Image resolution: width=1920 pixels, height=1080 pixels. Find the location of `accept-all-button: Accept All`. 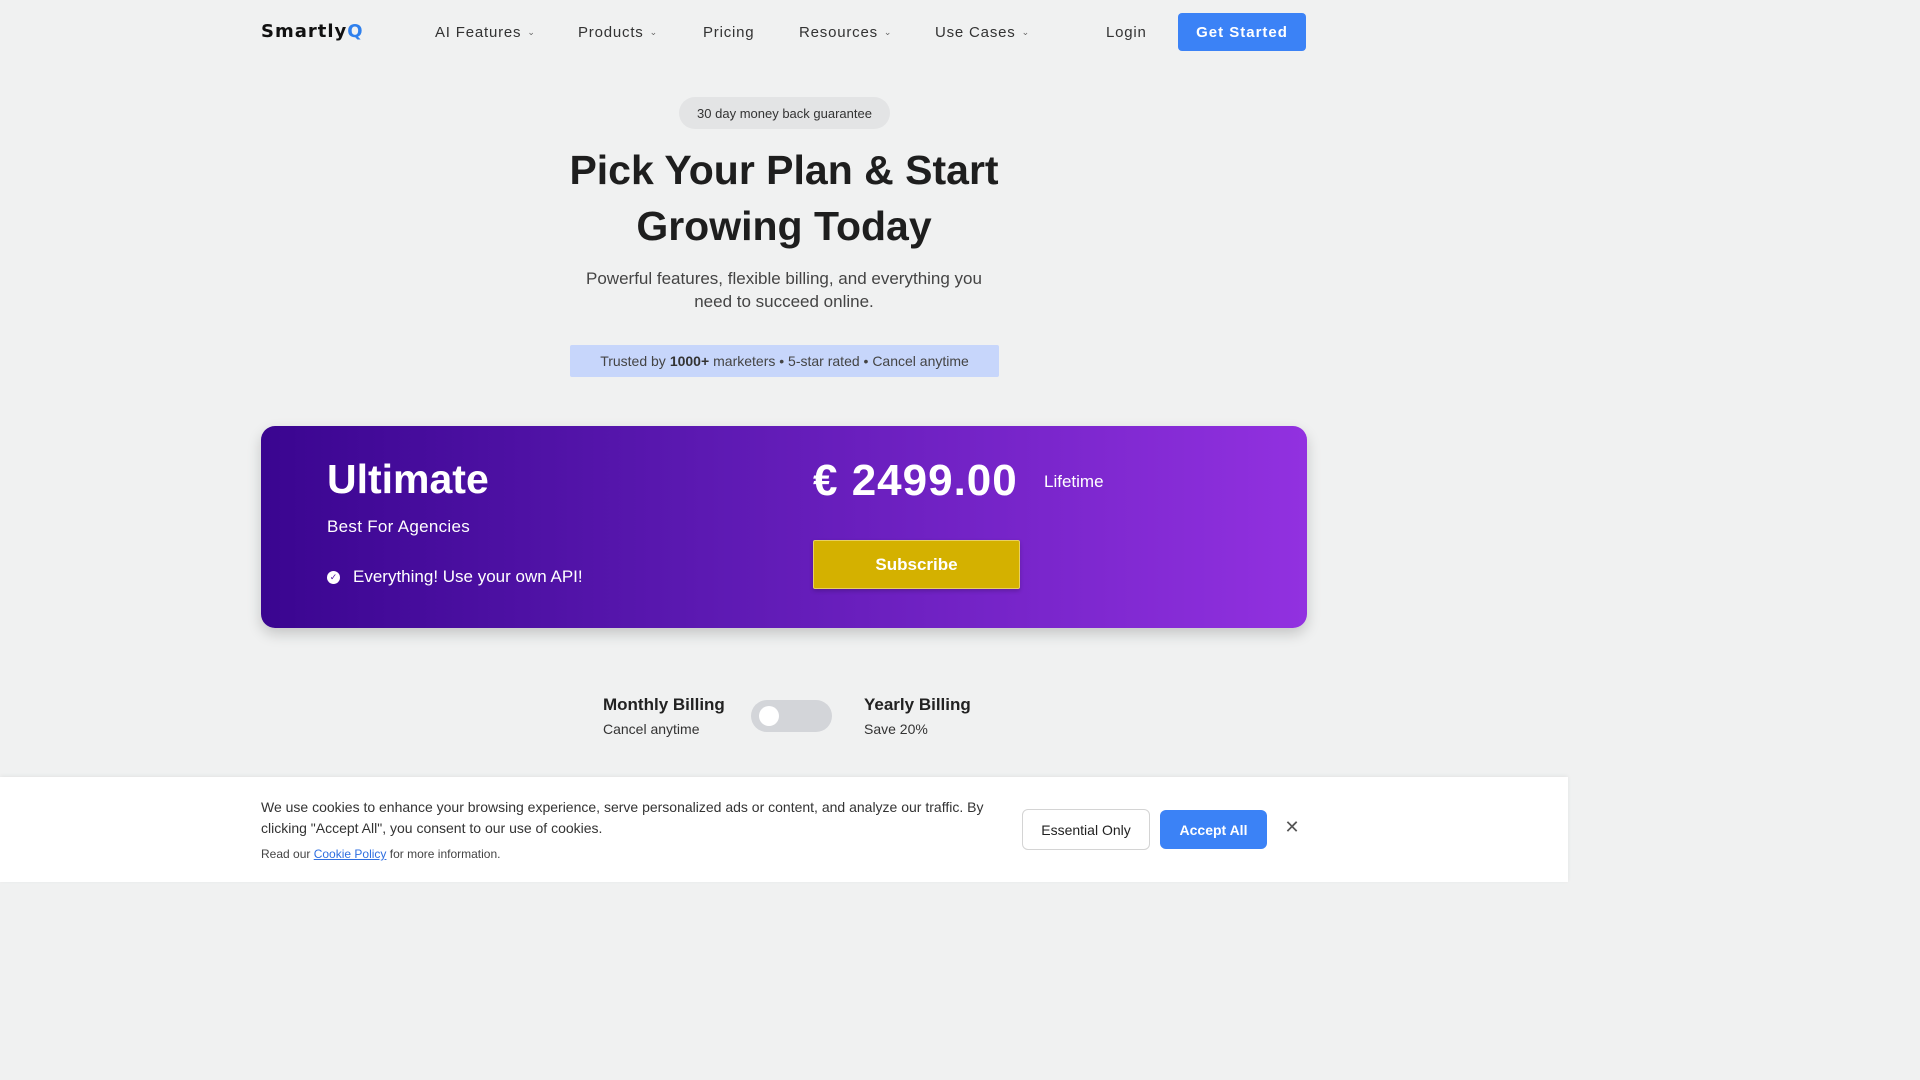

accept-all-button: Accept All is located at coordinates (1213, 829).